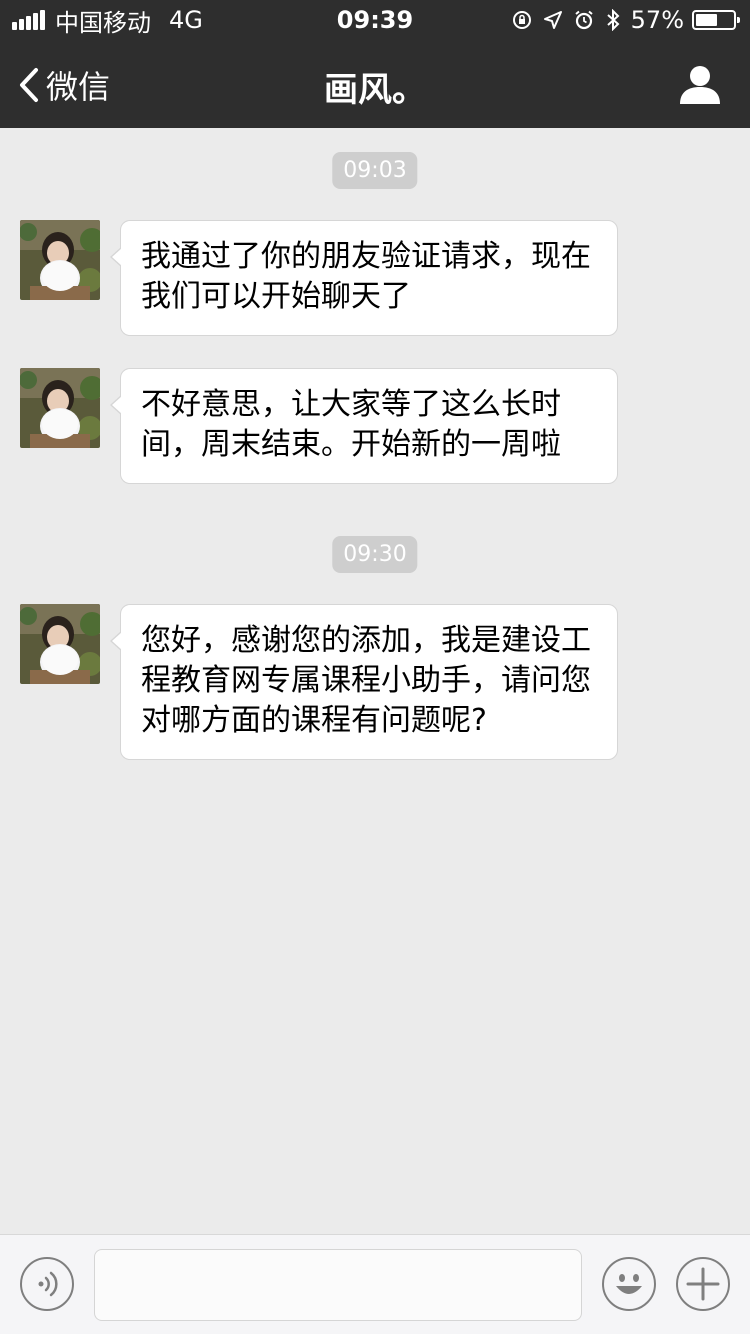 This screenshot has height=1334, width=750. I want to click on voice-icon, so click(48, 1284).